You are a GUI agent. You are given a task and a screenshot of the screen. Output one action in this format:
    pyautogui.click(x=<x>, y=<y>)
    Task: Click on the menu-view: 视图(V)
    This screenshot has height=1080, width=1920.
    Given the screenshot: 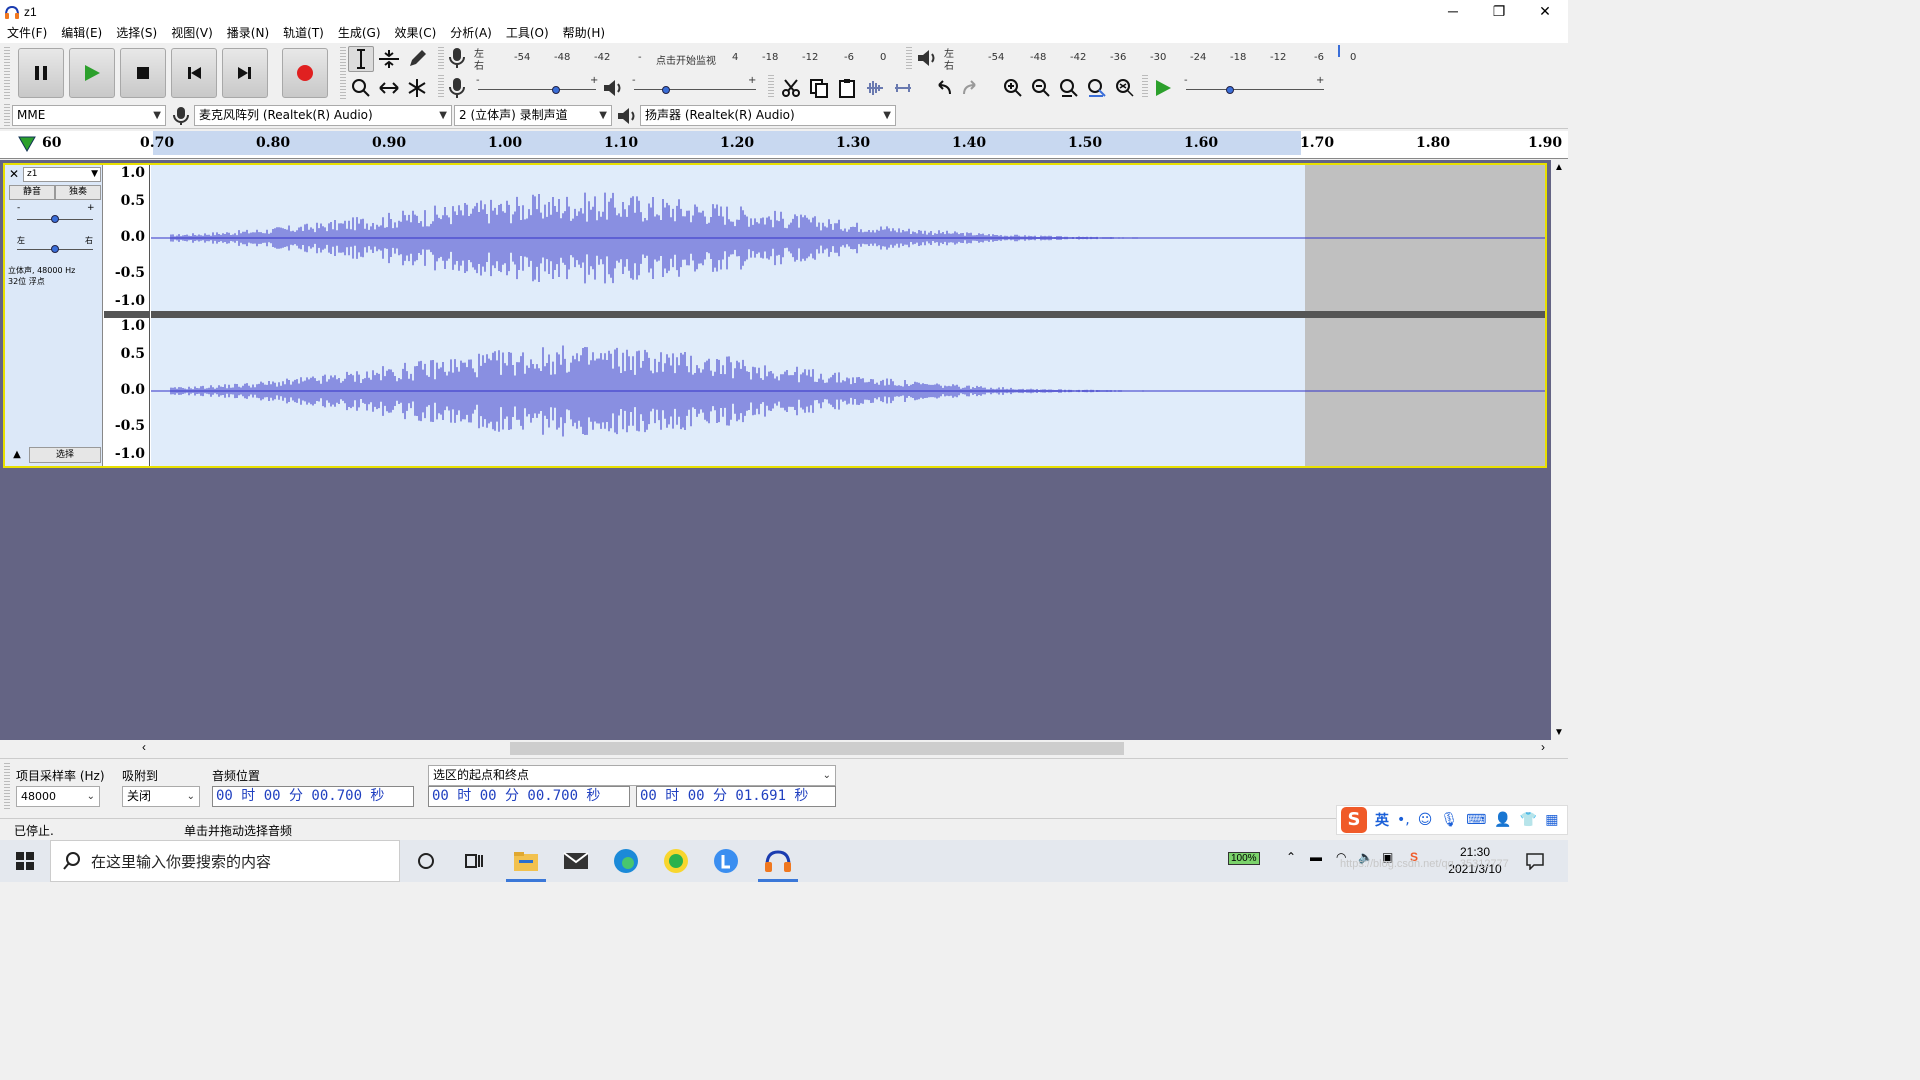 What is the action you would take?
    pyautogui.click(x=192, y=33)
    